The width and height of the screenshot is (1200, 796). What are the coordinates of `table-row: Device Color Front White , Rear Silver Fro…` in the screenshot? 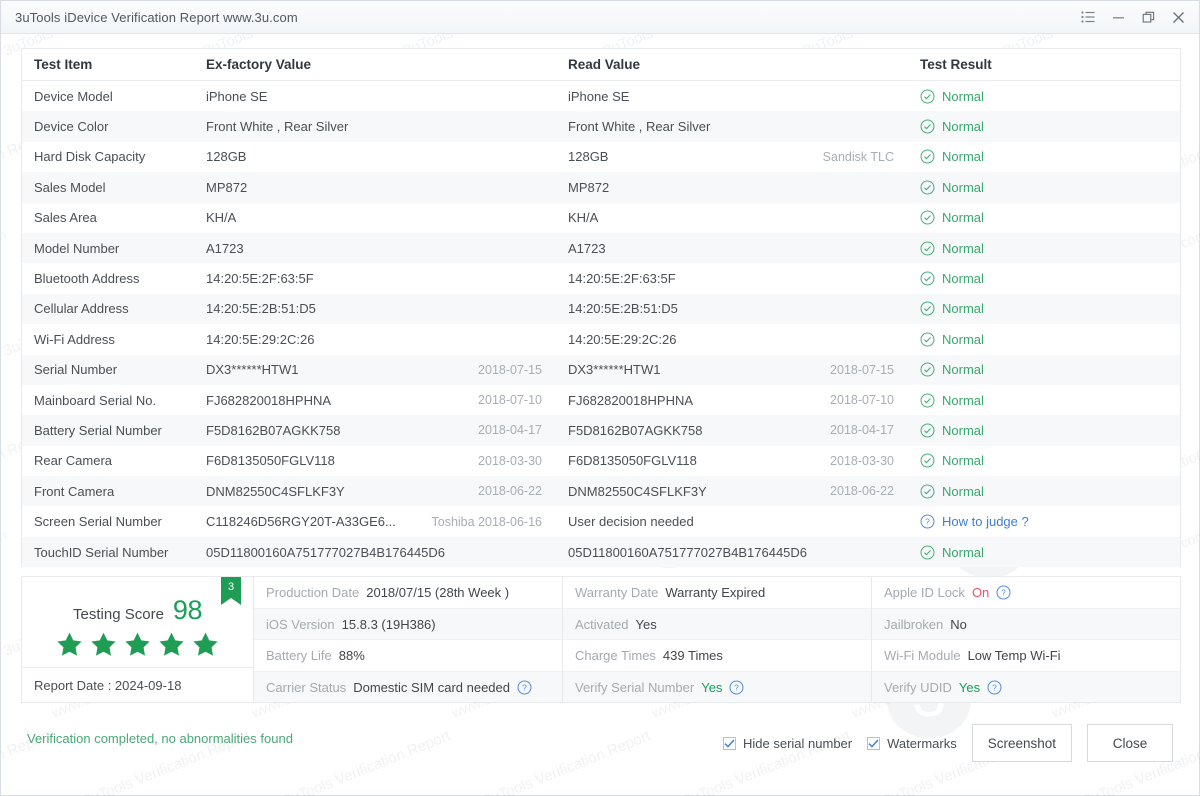 It's located at (601, 126).